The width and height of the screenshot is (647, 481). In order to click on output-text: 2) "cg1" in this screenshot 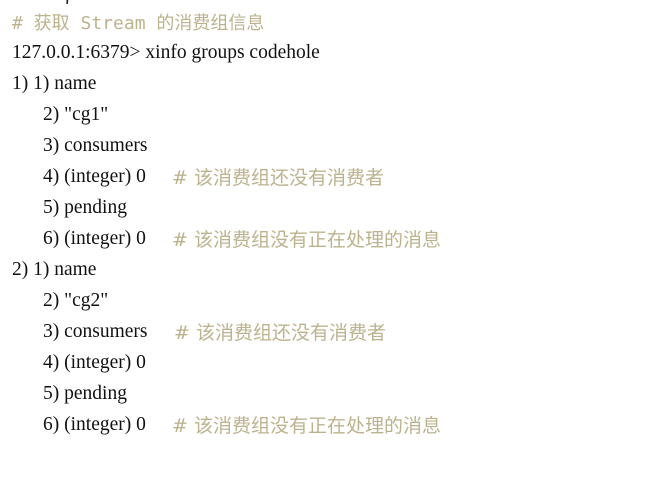, I will do `click(76, 114)`.